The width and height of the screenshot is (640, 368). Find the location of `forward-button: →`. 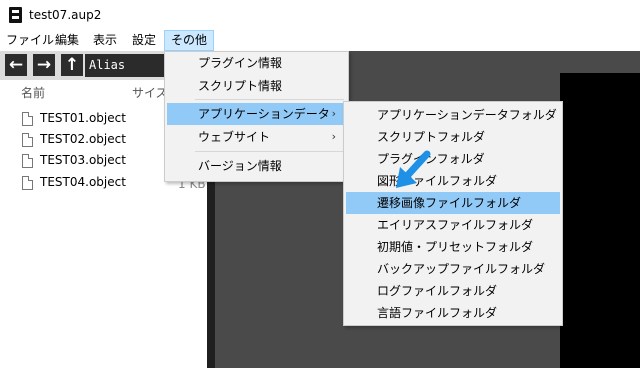

forward-button: → is located at coordinates (44, 65).